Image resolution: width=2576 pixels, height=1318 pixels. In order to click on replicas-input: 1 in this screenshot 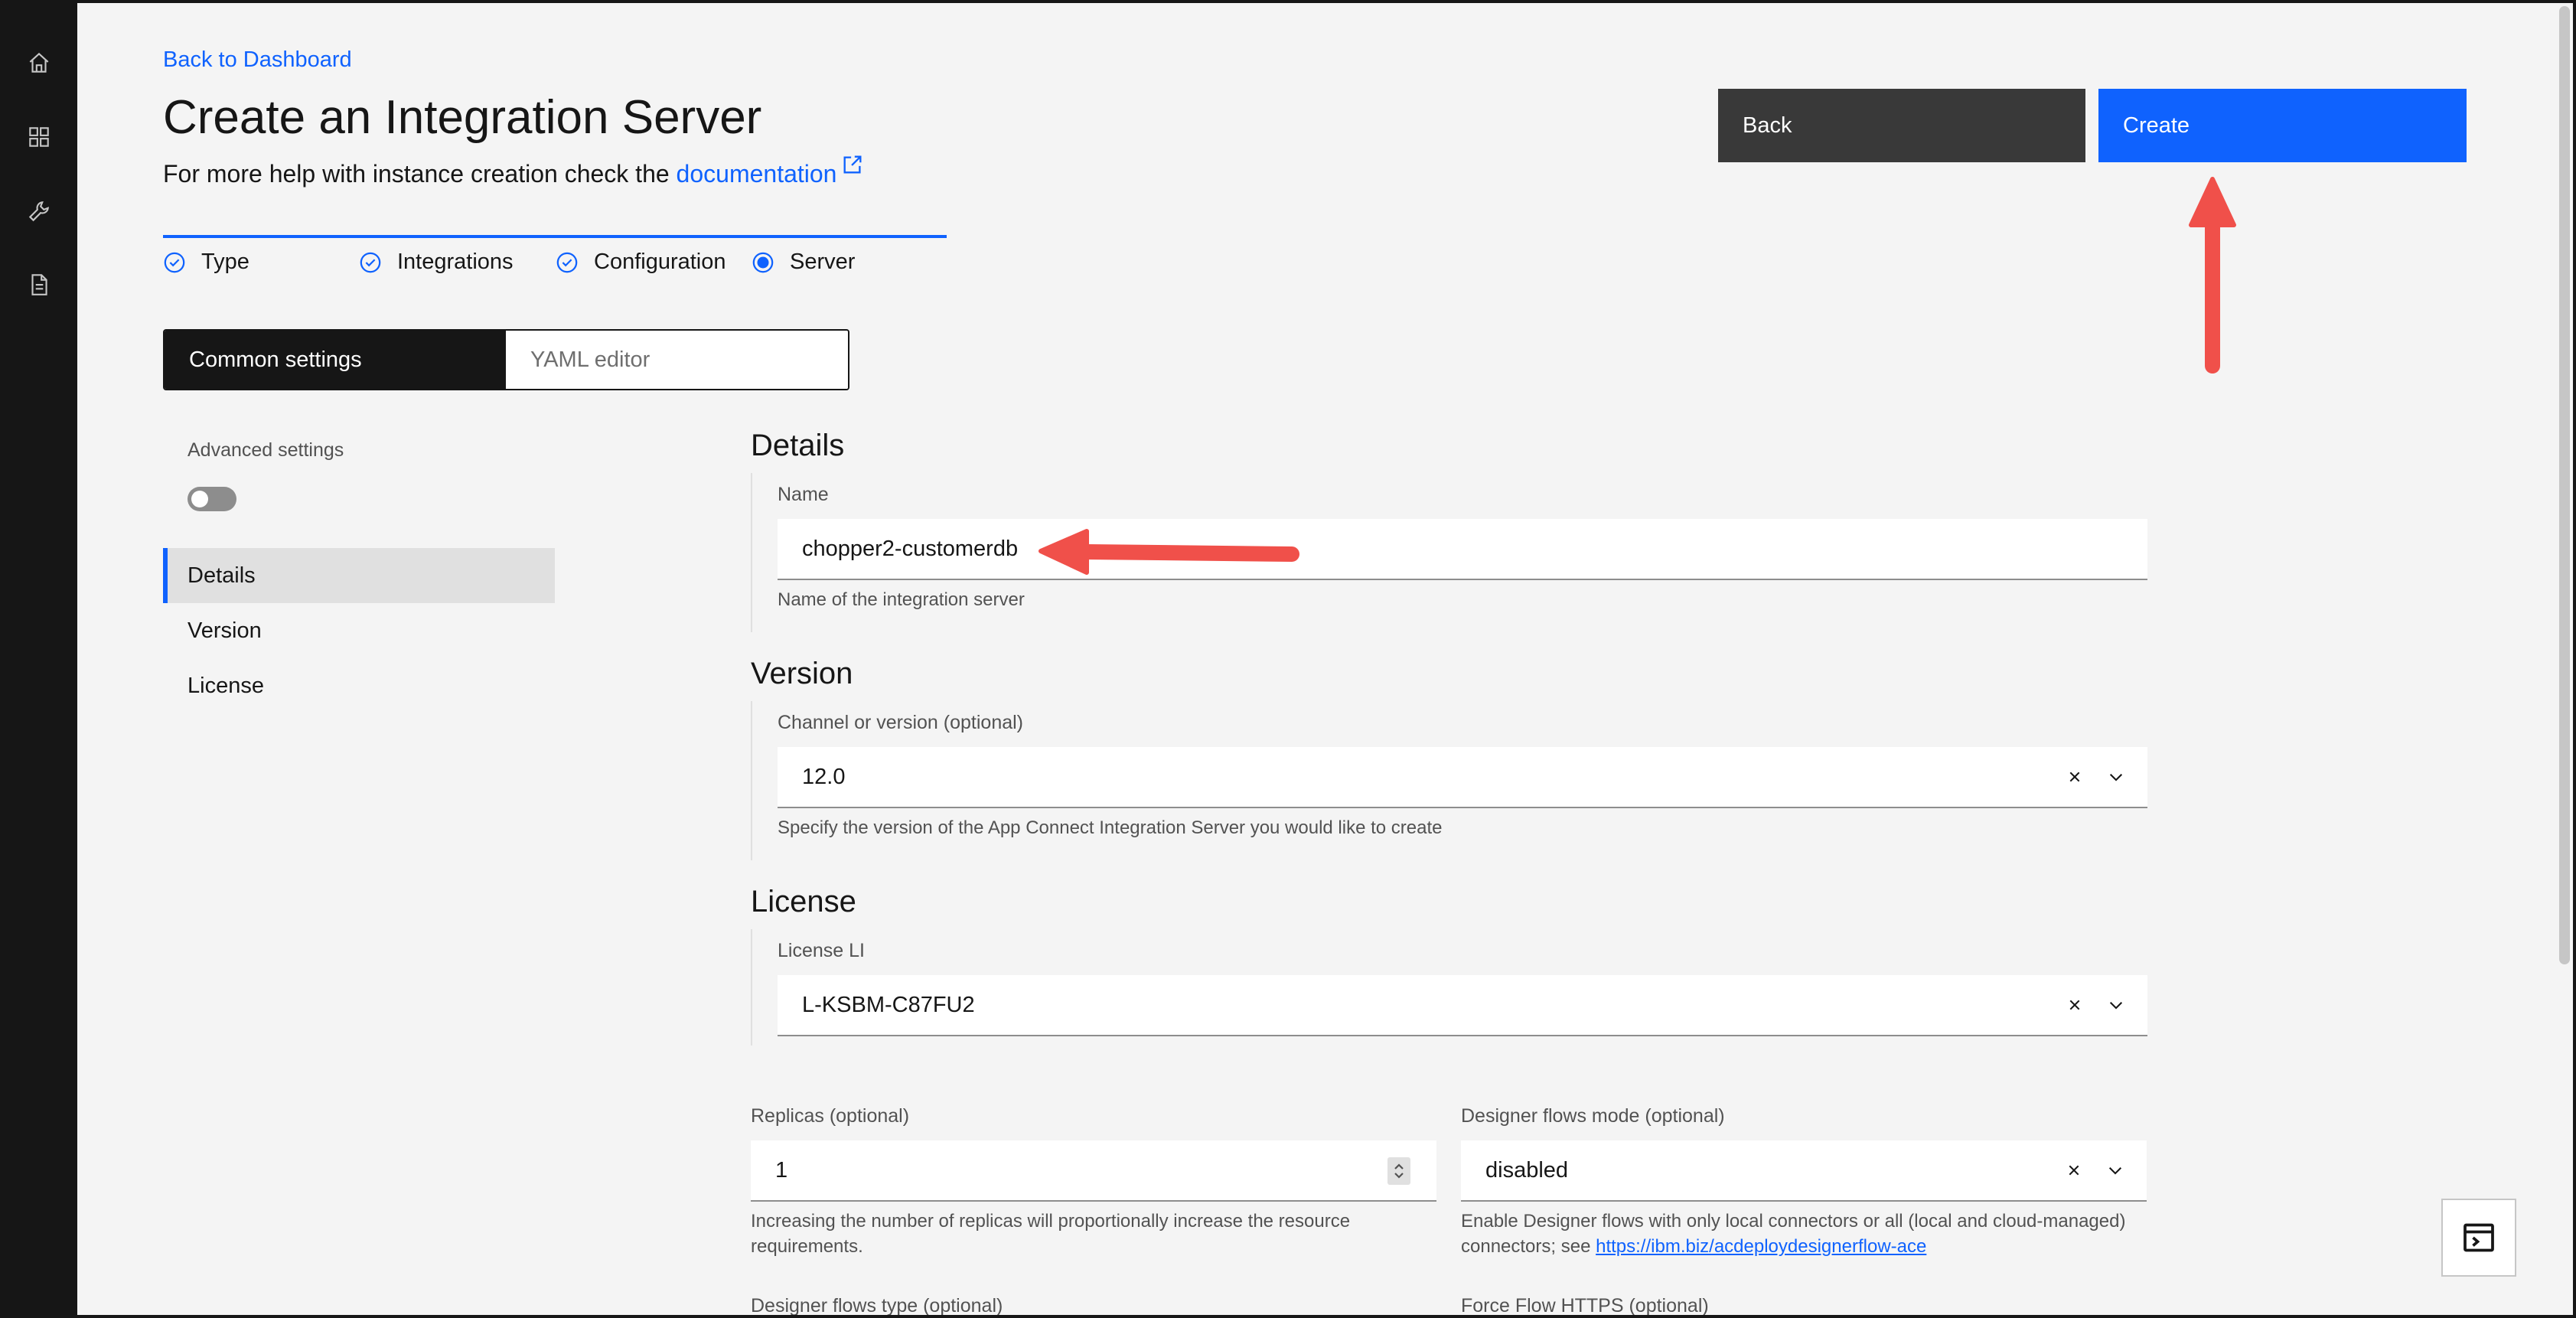, I will do `click(1093, 1171)`.